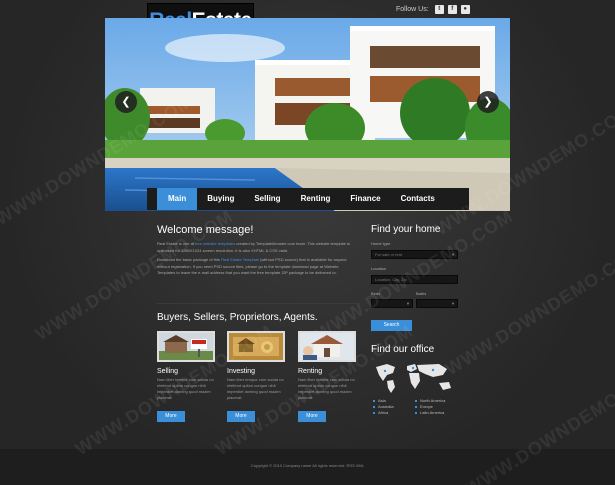  I want to click on home-type-label: Home type, so click(381, 243).